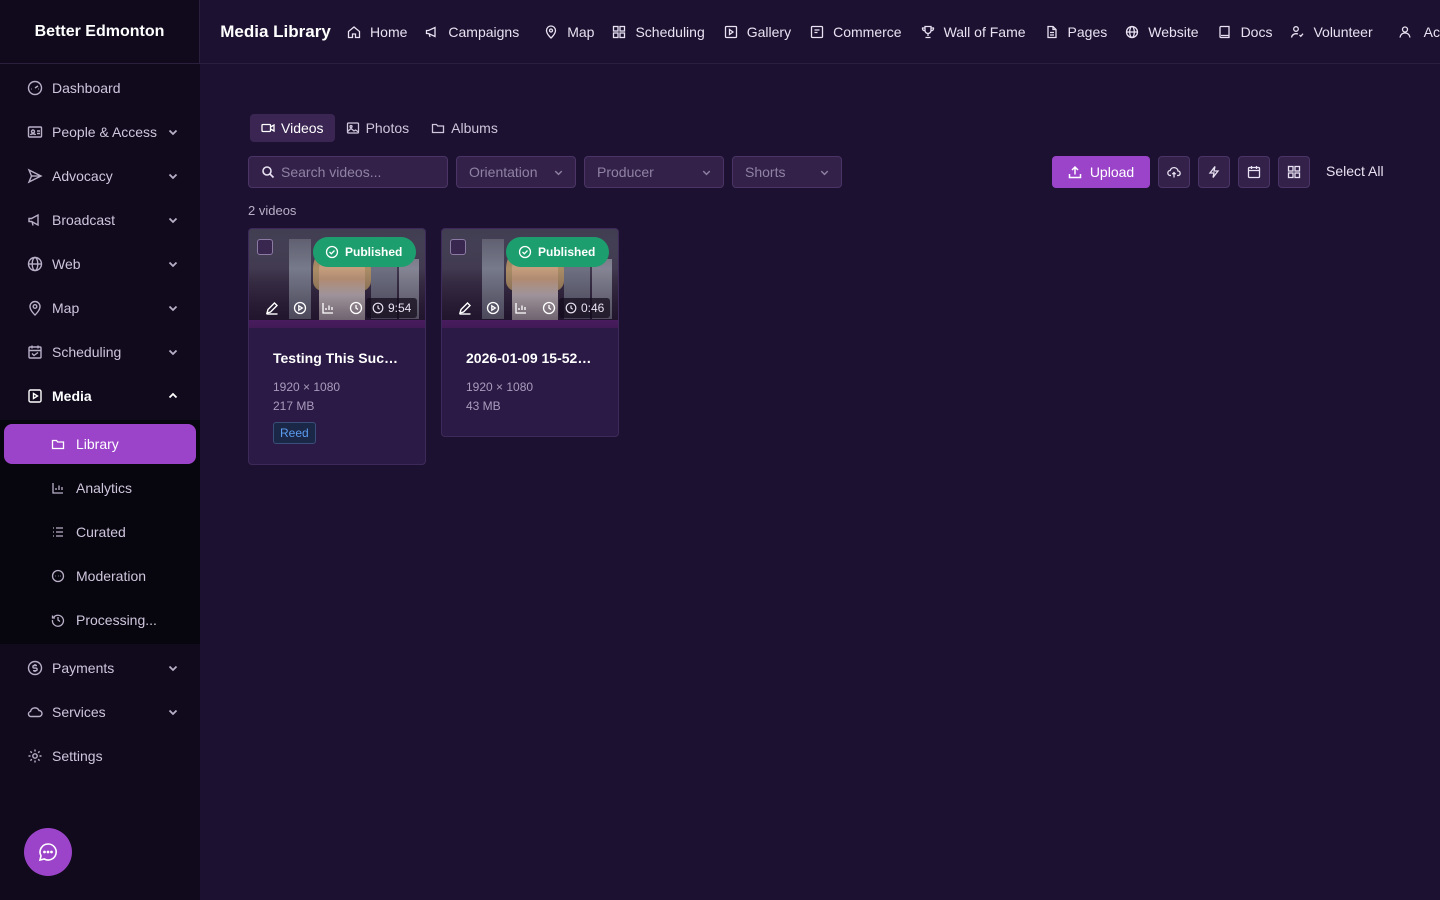 This screenshot has height=900, width=1440. Describe the element at coordinates (292, 128) in the screenshot. I see `tab-videos: Videos` at that location.